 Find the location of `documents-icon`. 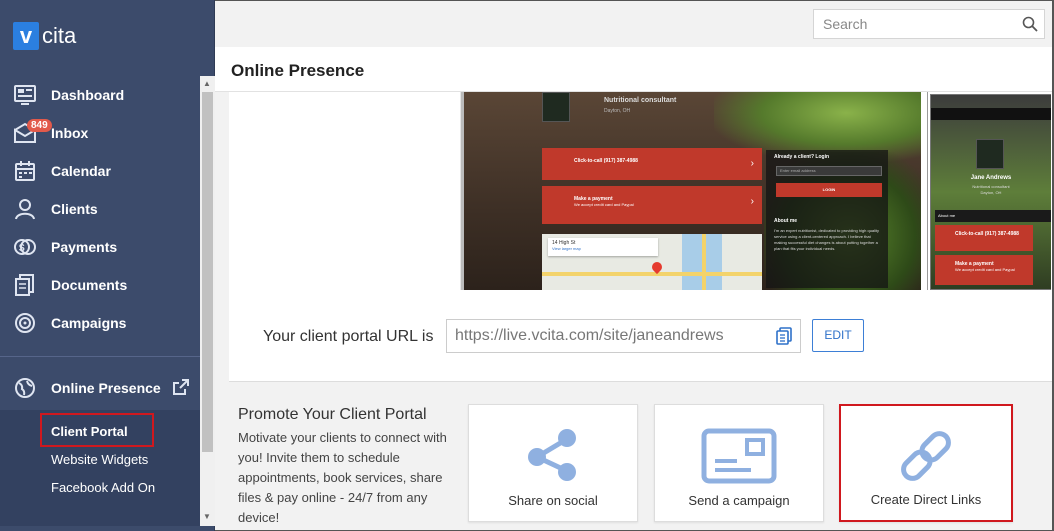

documents-icon is located at coordinates (25, 285).